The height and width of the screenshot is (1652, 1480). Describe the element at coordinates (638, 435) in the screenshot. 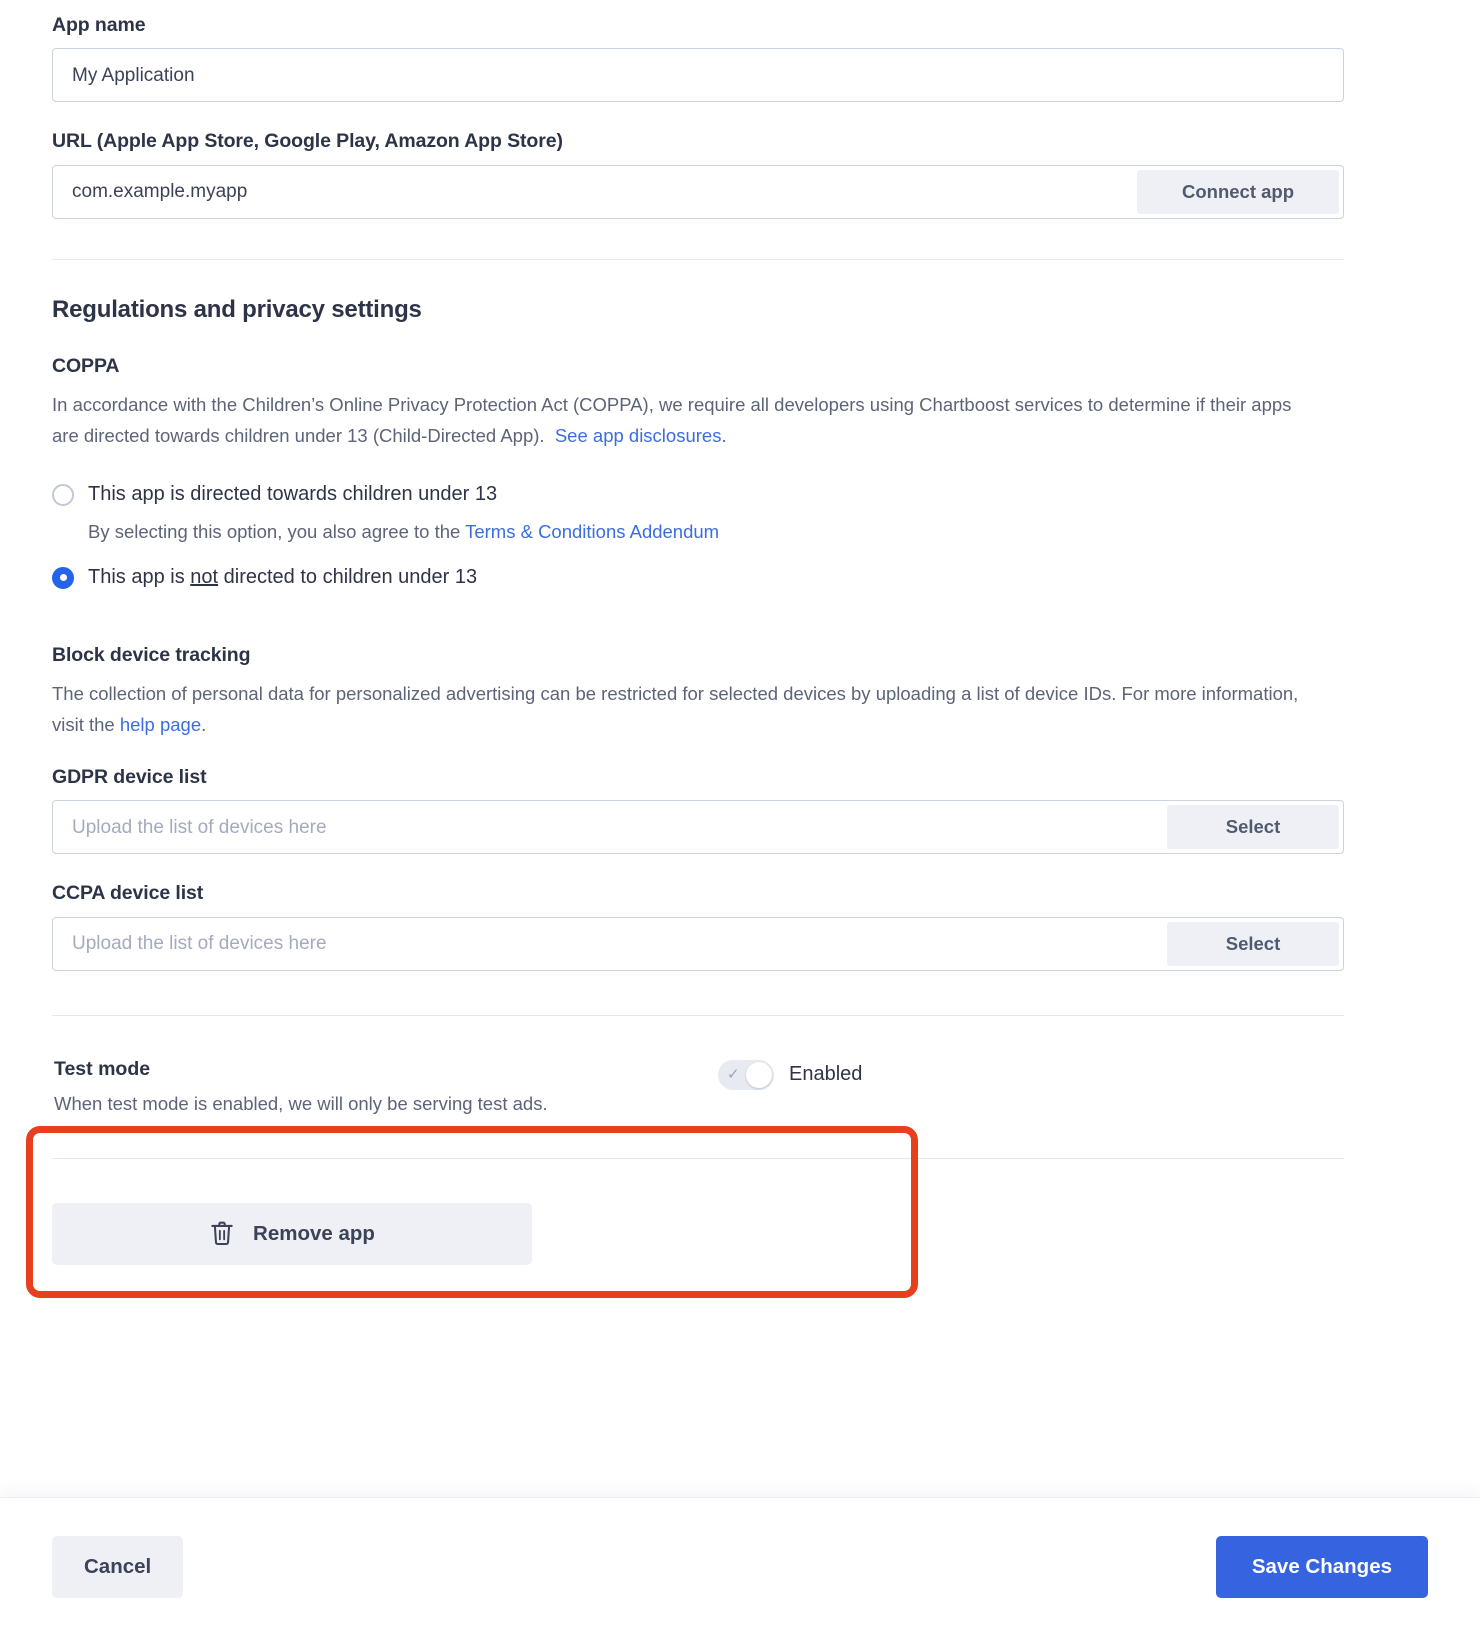

I see `see-app-disclosures-link: See app disclosures` at that location.